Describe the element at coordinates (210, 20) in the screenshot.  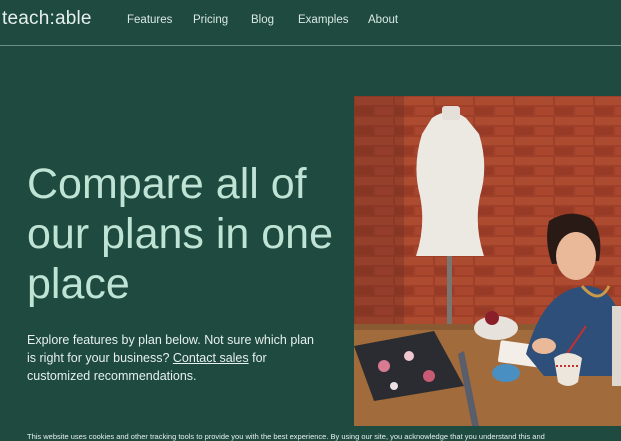
I see `nav-link-pricing: Pricing` at that location.